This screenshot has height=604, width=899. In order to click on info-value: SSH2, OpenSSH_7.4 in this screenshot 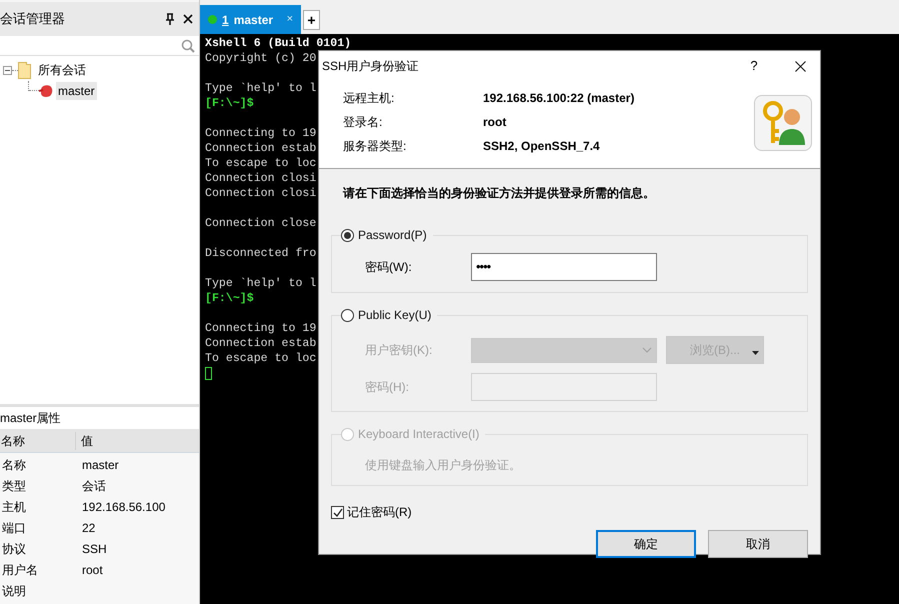, I will do `click(541, 146)`.